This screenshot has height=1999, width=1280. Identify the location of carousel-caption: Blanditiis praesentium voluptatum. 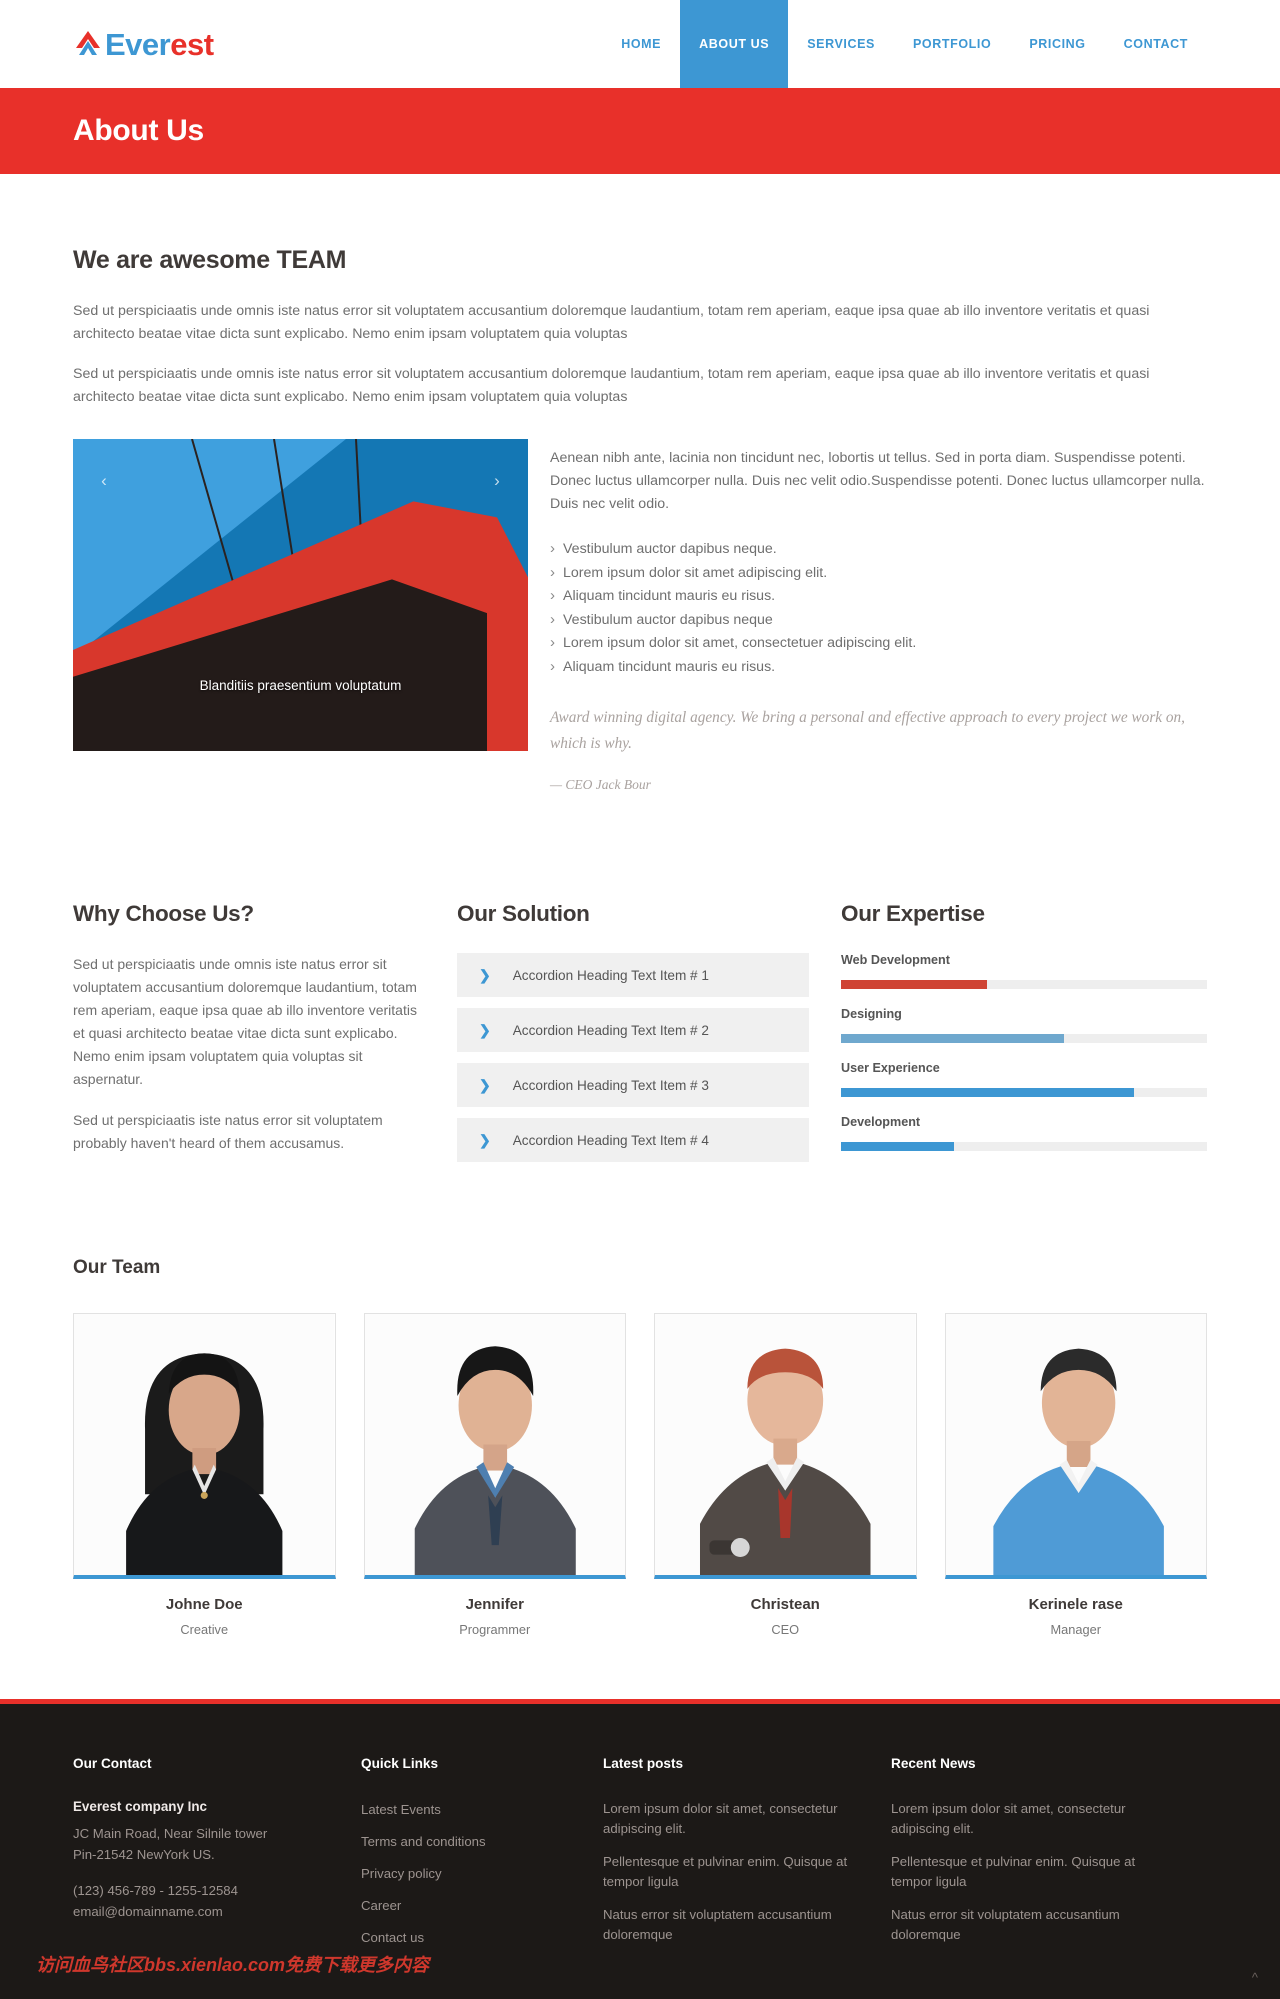
(300, 685).